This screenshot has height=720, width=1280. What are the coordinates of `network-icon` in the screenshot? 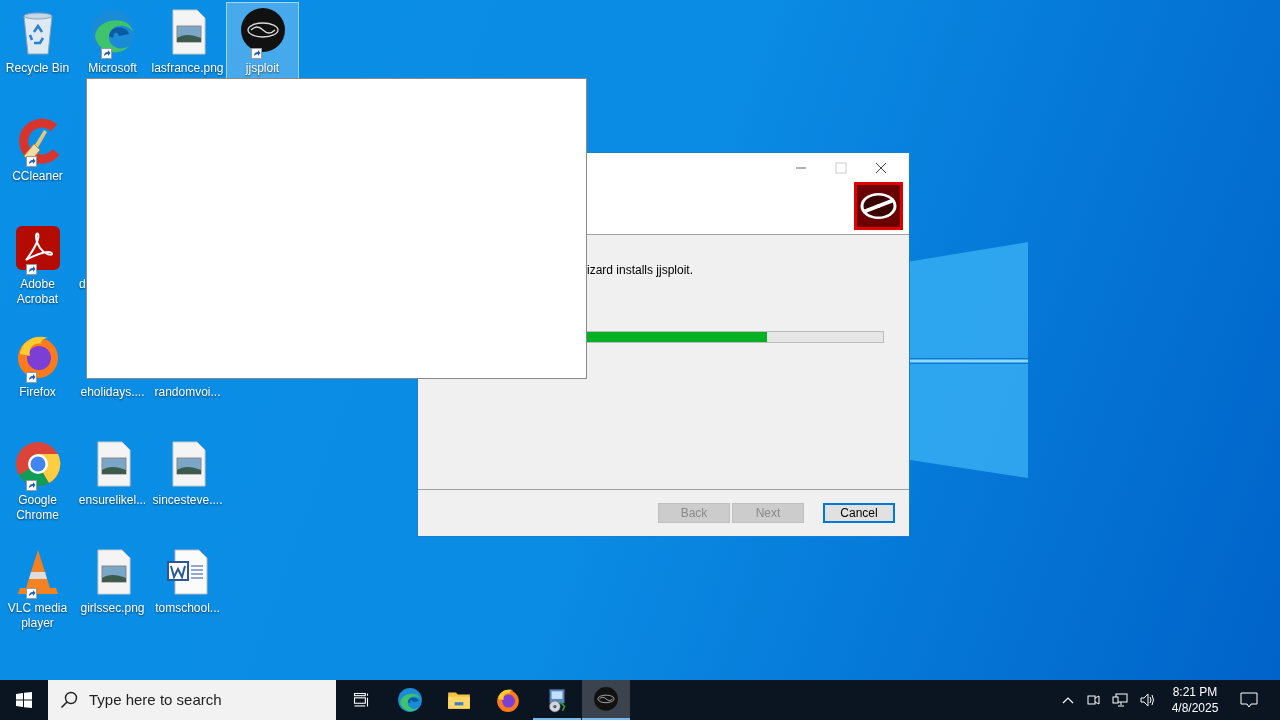 It's located at (1120, 700).